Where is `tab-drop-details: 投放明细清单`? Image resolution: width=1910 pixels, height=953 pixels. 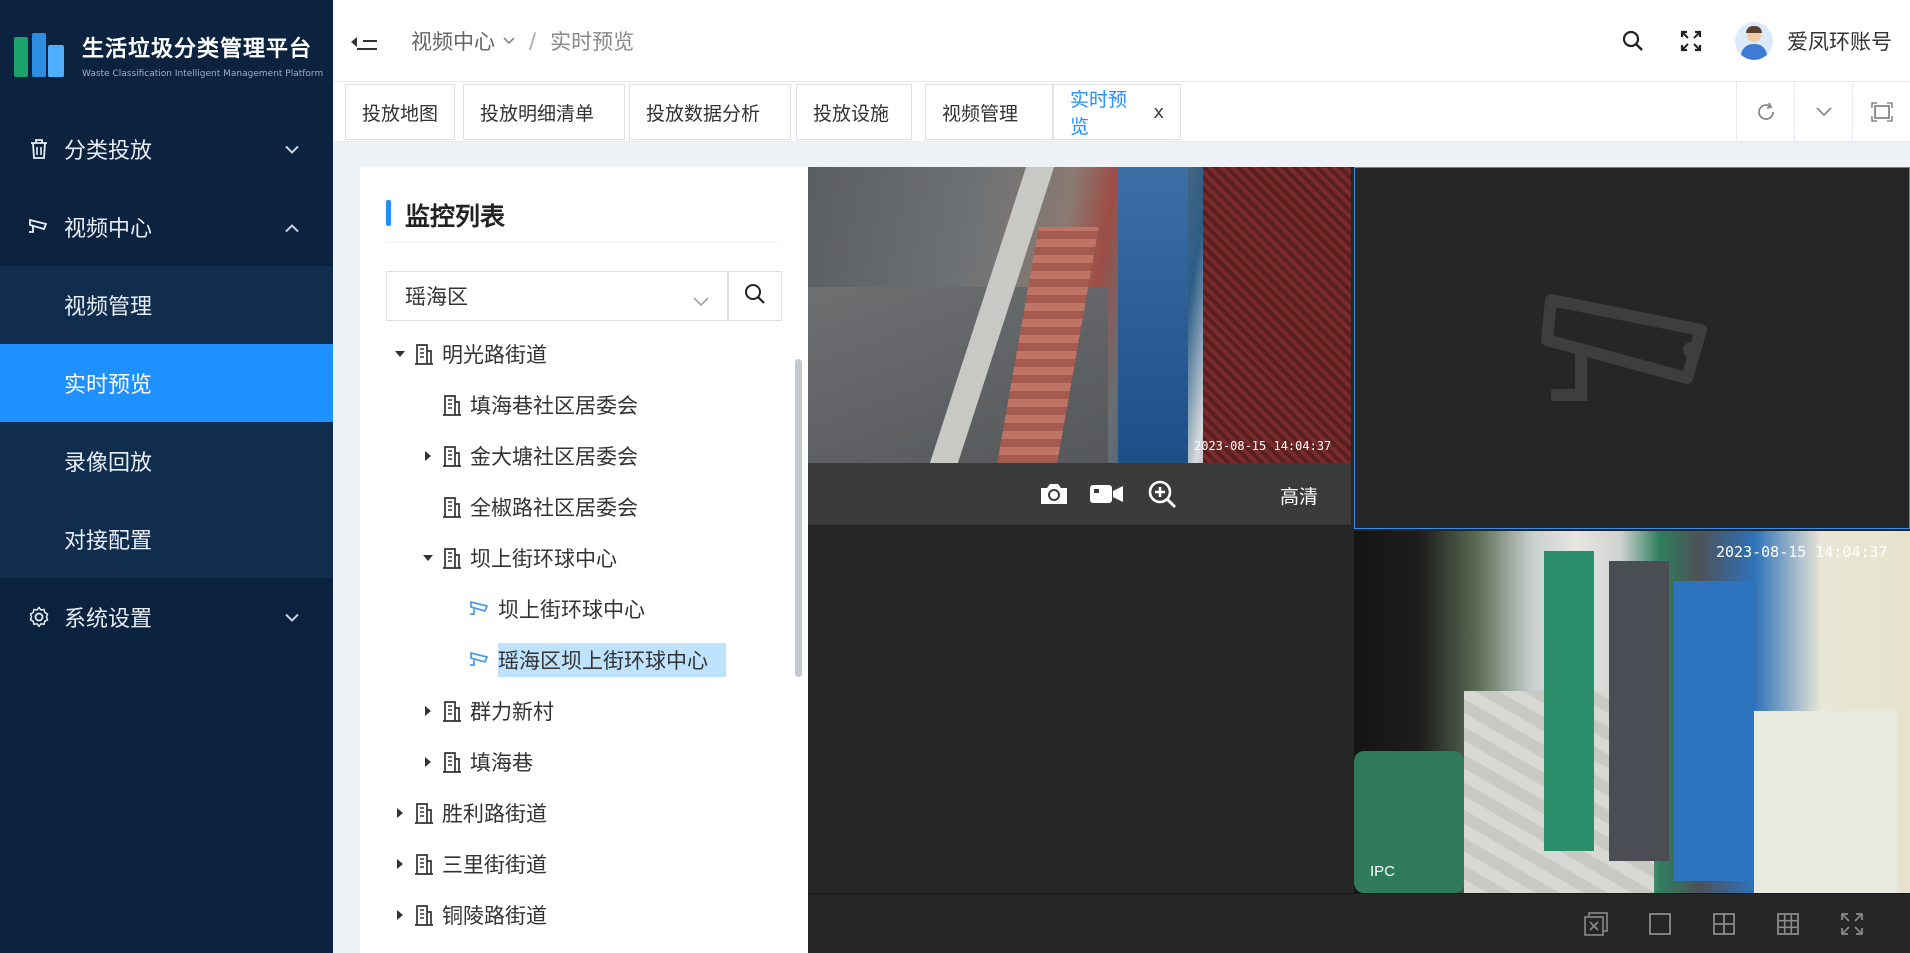 tab-drop-details: 投放明细清单 is located at coordinates (544, 112).